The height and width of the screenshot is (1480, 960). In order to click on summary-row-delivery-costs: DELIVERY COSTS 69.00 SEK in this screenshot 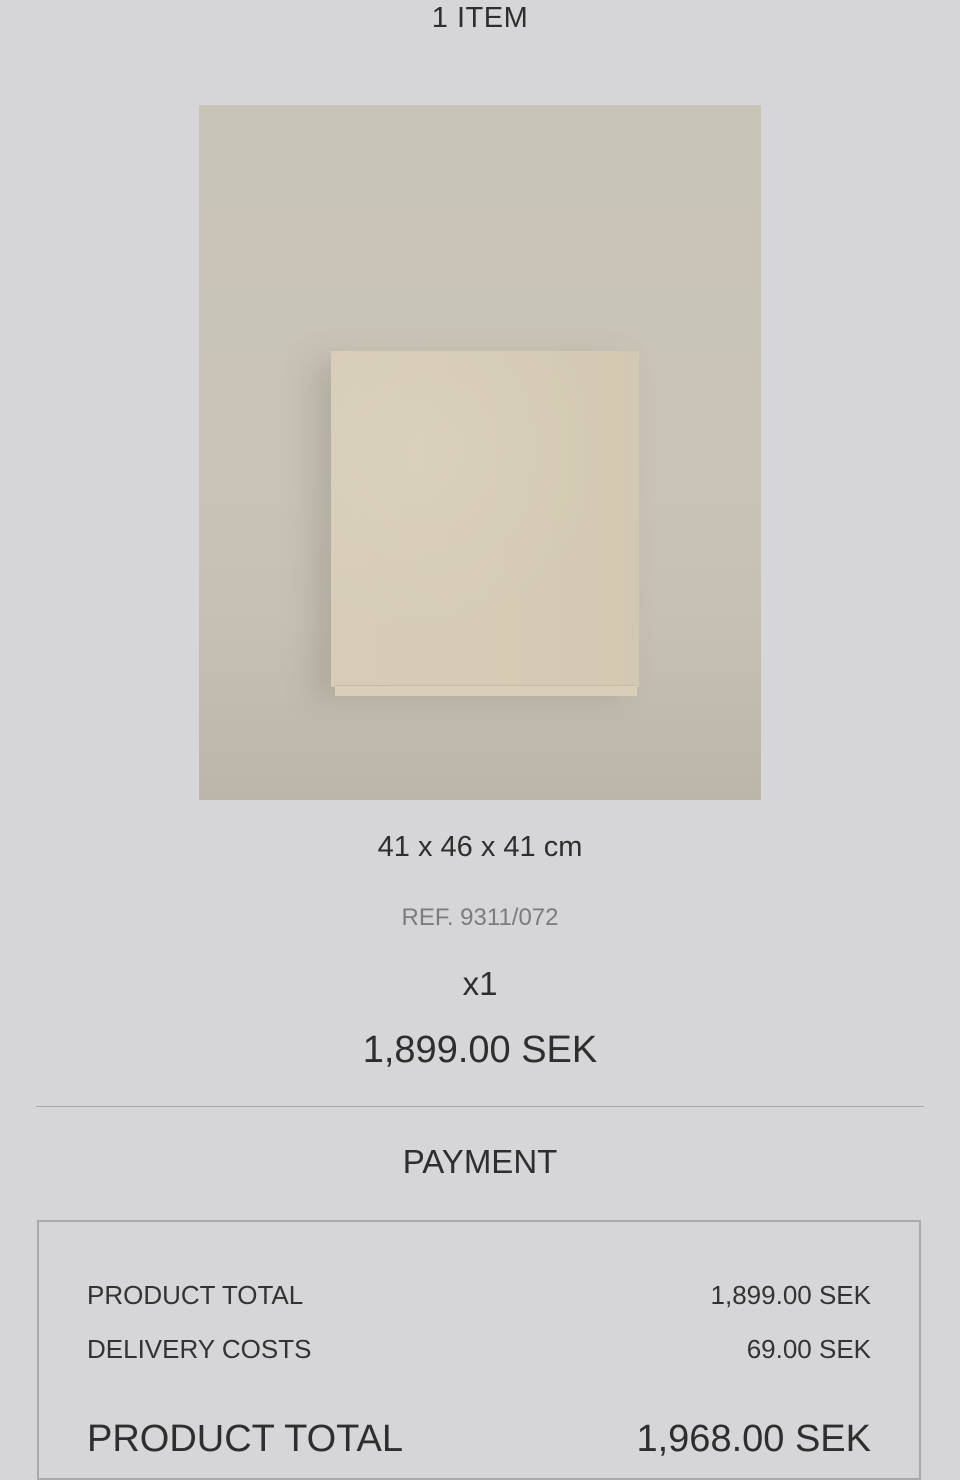, I will do `click(479, 1349)`.